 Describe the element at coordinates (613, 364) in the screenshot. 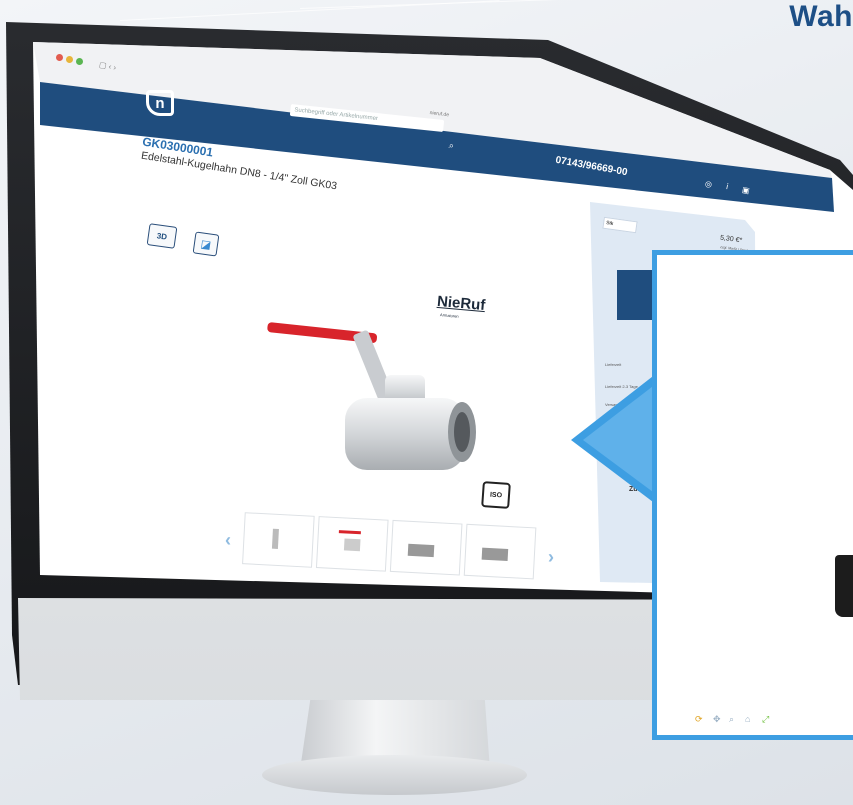

I see `panel-line: Lieferzeit` at that location.